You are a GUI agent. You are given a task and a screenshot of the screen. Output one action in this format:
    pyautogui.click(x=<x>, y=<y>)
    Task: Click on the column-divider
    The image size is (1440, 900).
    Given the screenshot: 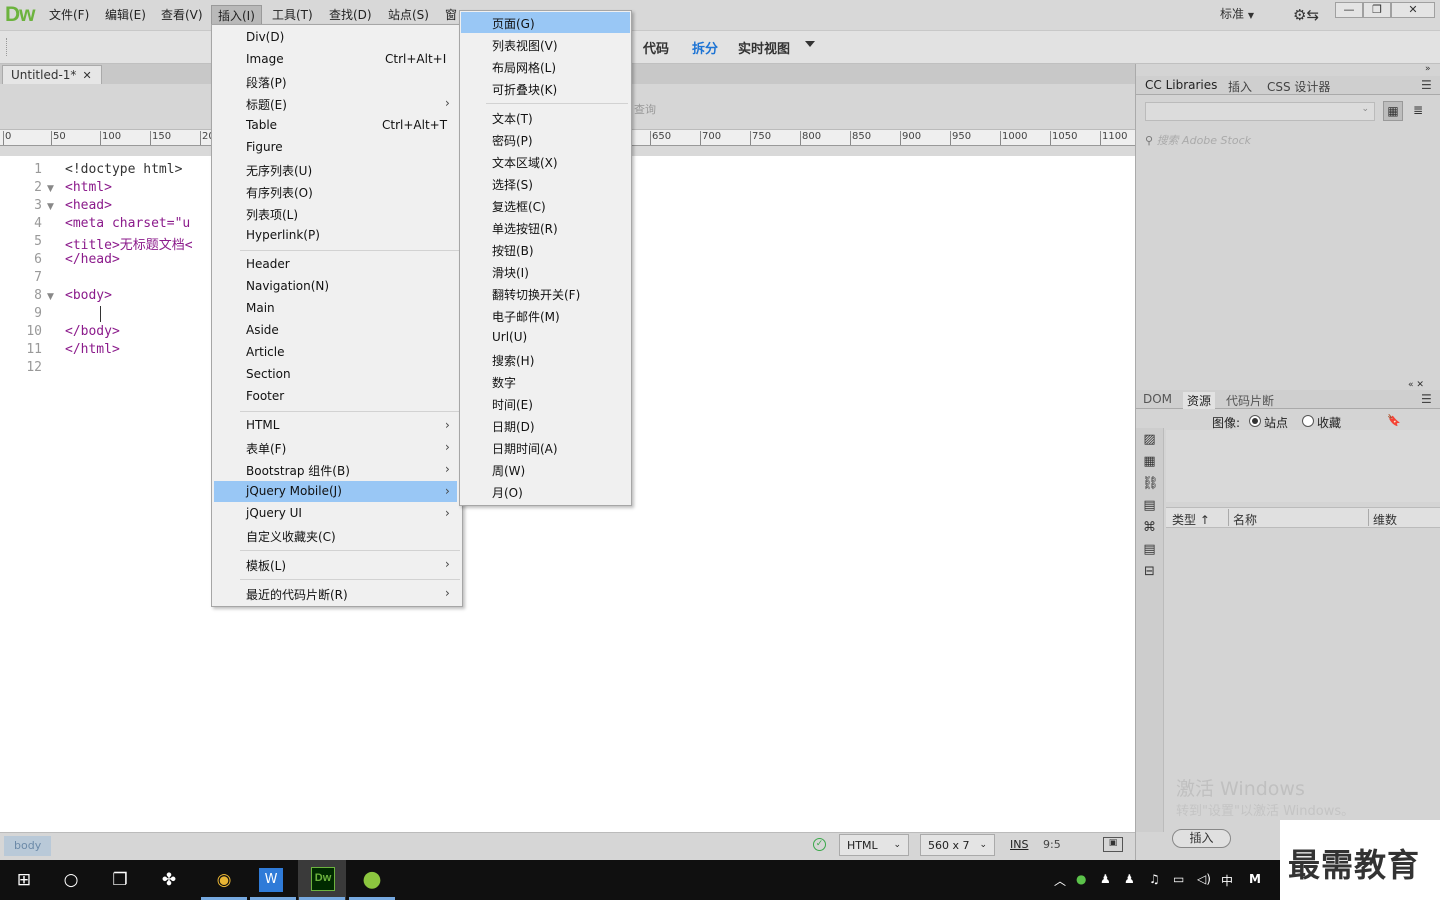 What is the action you would take?
    pyautogui.click(x=1228, y=517)
    